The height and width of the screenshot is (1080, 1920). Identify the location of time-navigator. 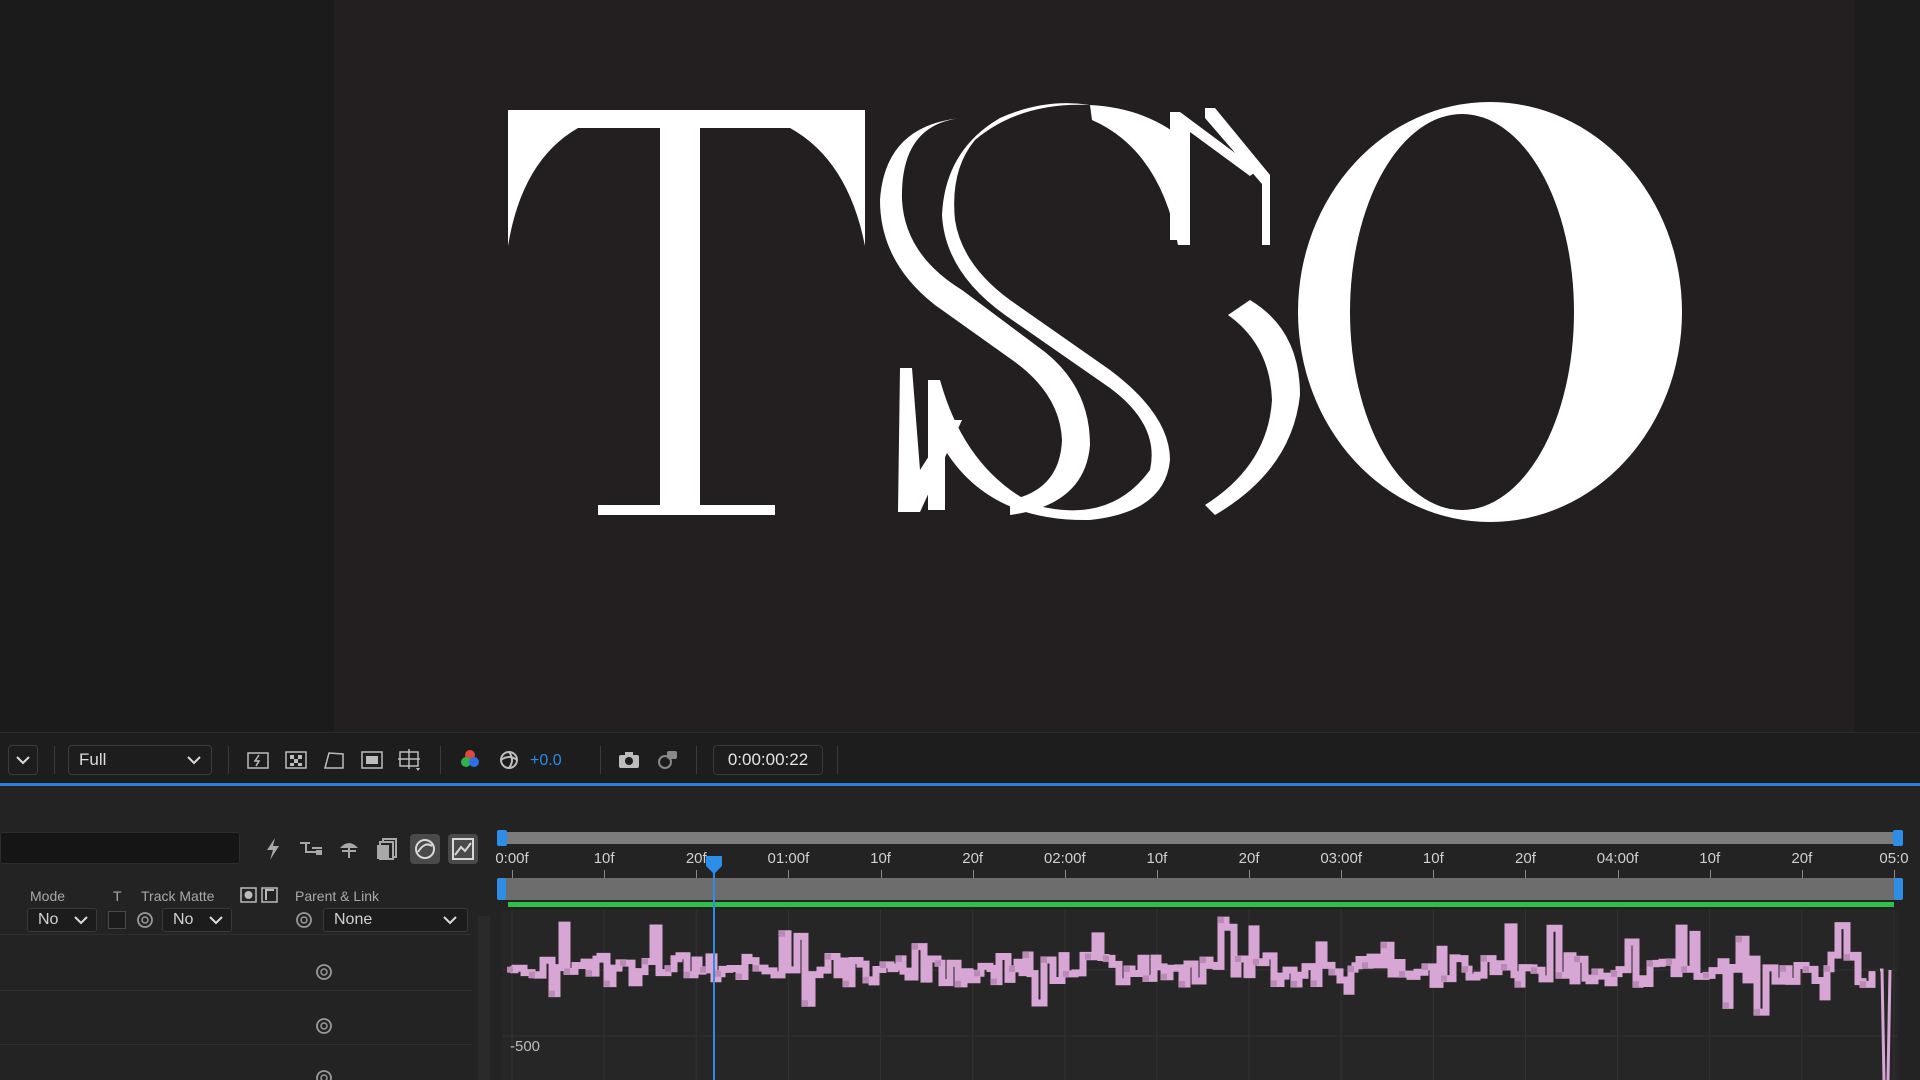
(1200, 889).